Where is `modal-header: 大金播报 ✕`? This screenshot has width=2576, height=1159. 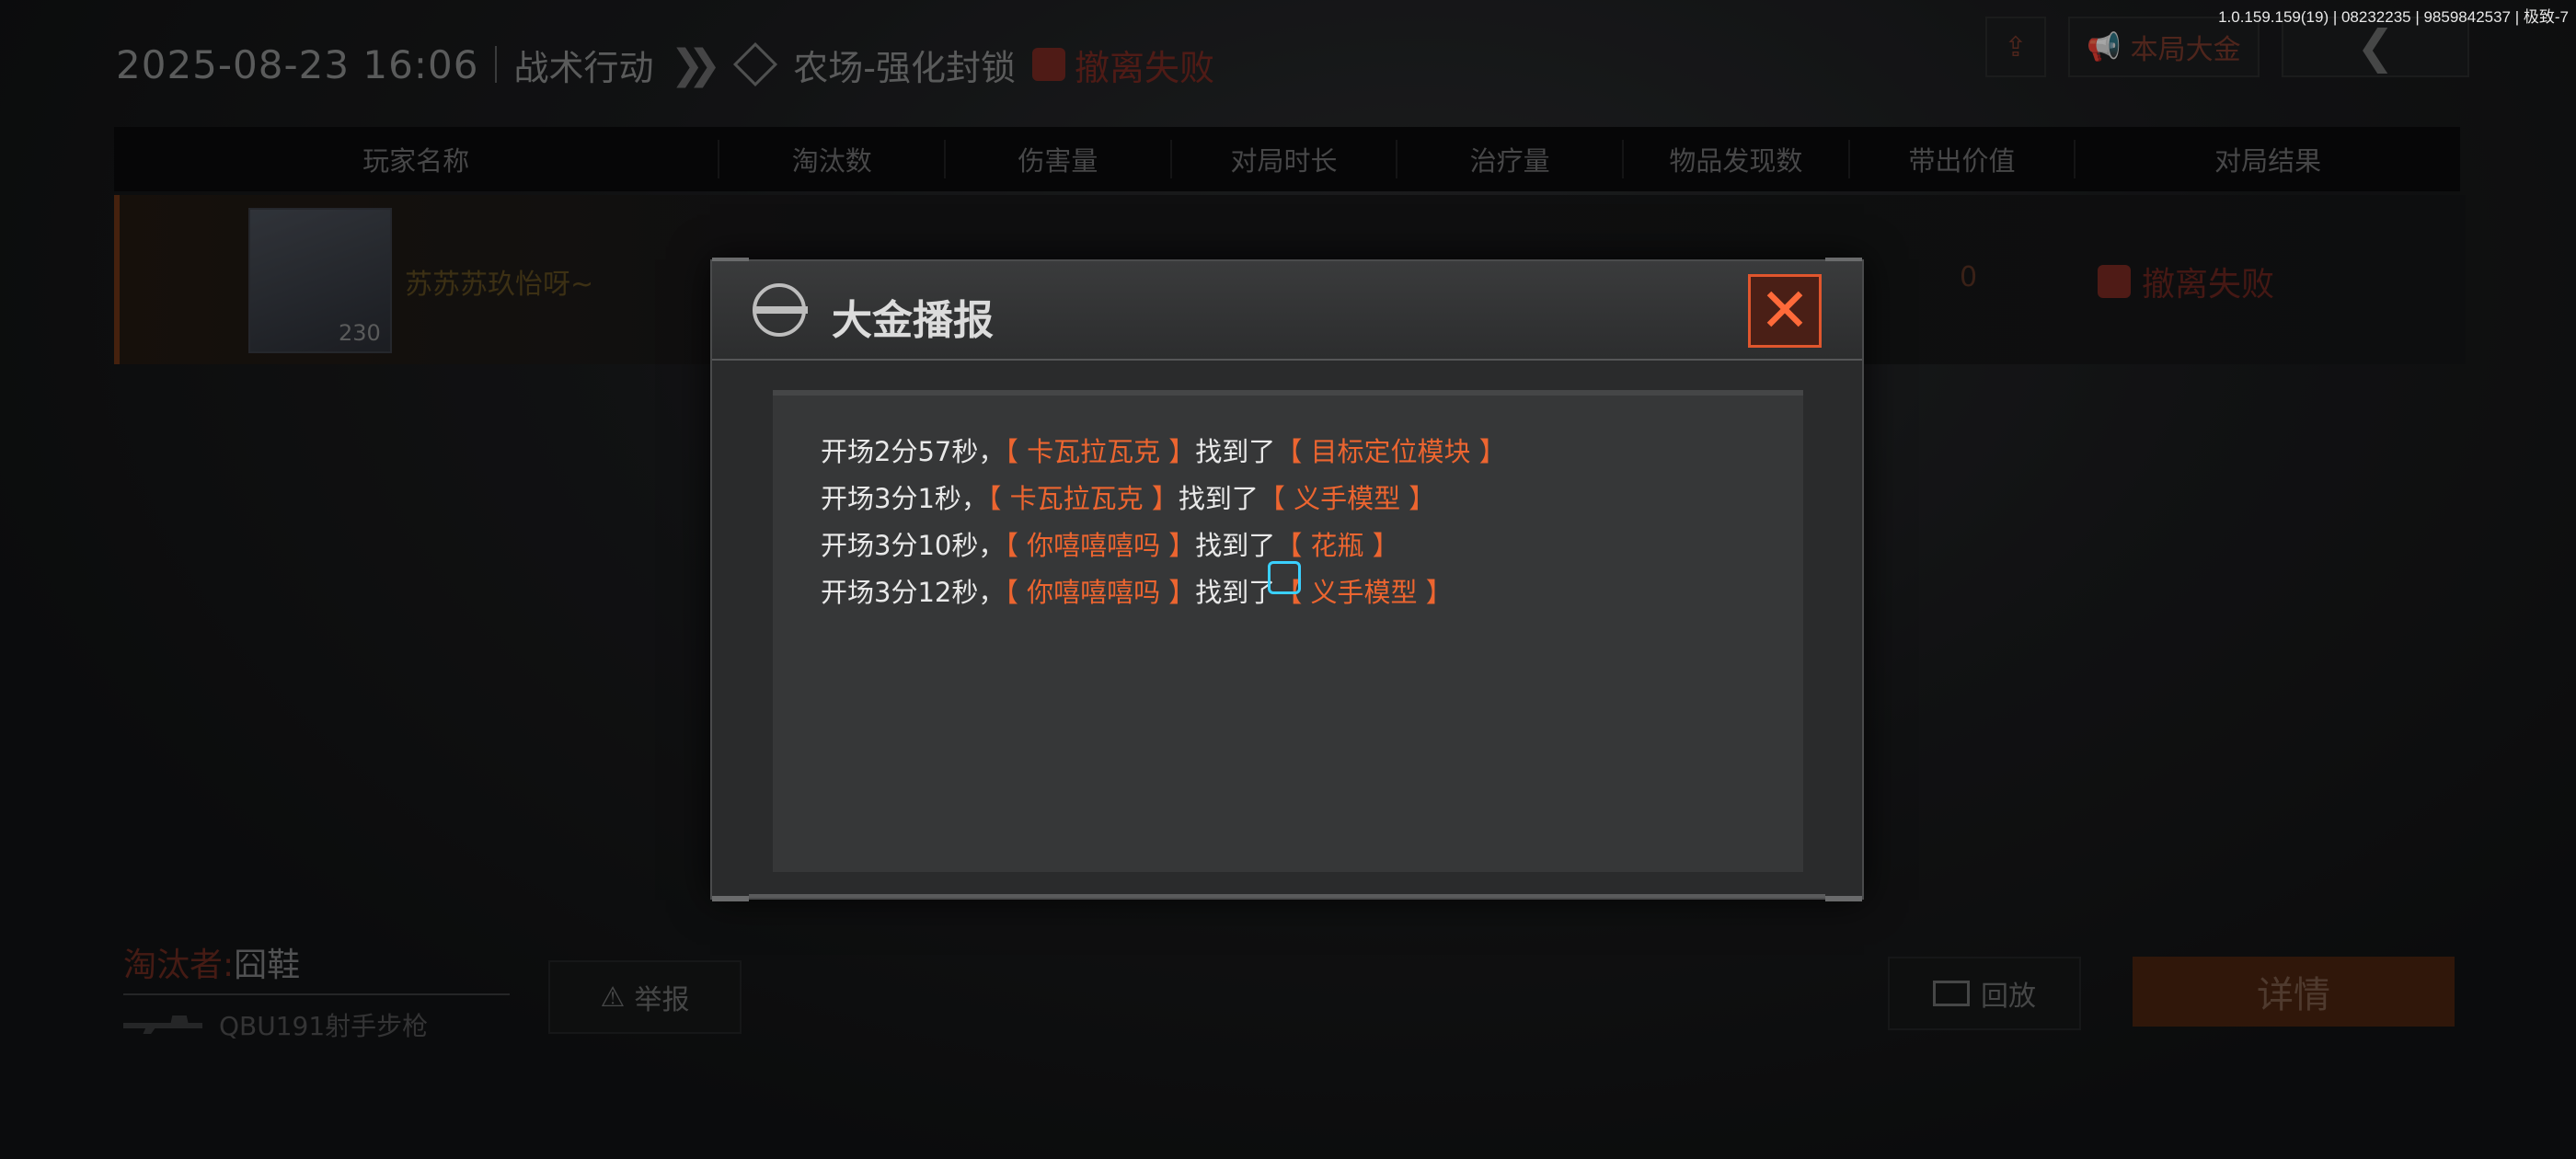 modal-header: 大金播报 ✕ is located at coordinates (1287, 311).